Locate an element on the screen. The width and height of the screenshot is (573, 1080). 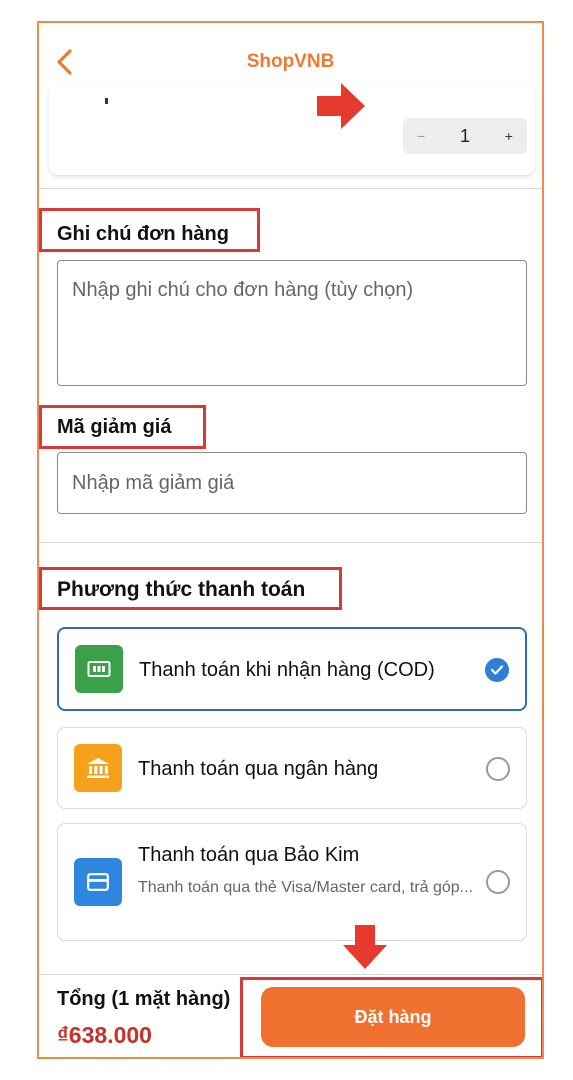
payment-method-label: Phương thức thanh toán is located at coordinates (181, 589).